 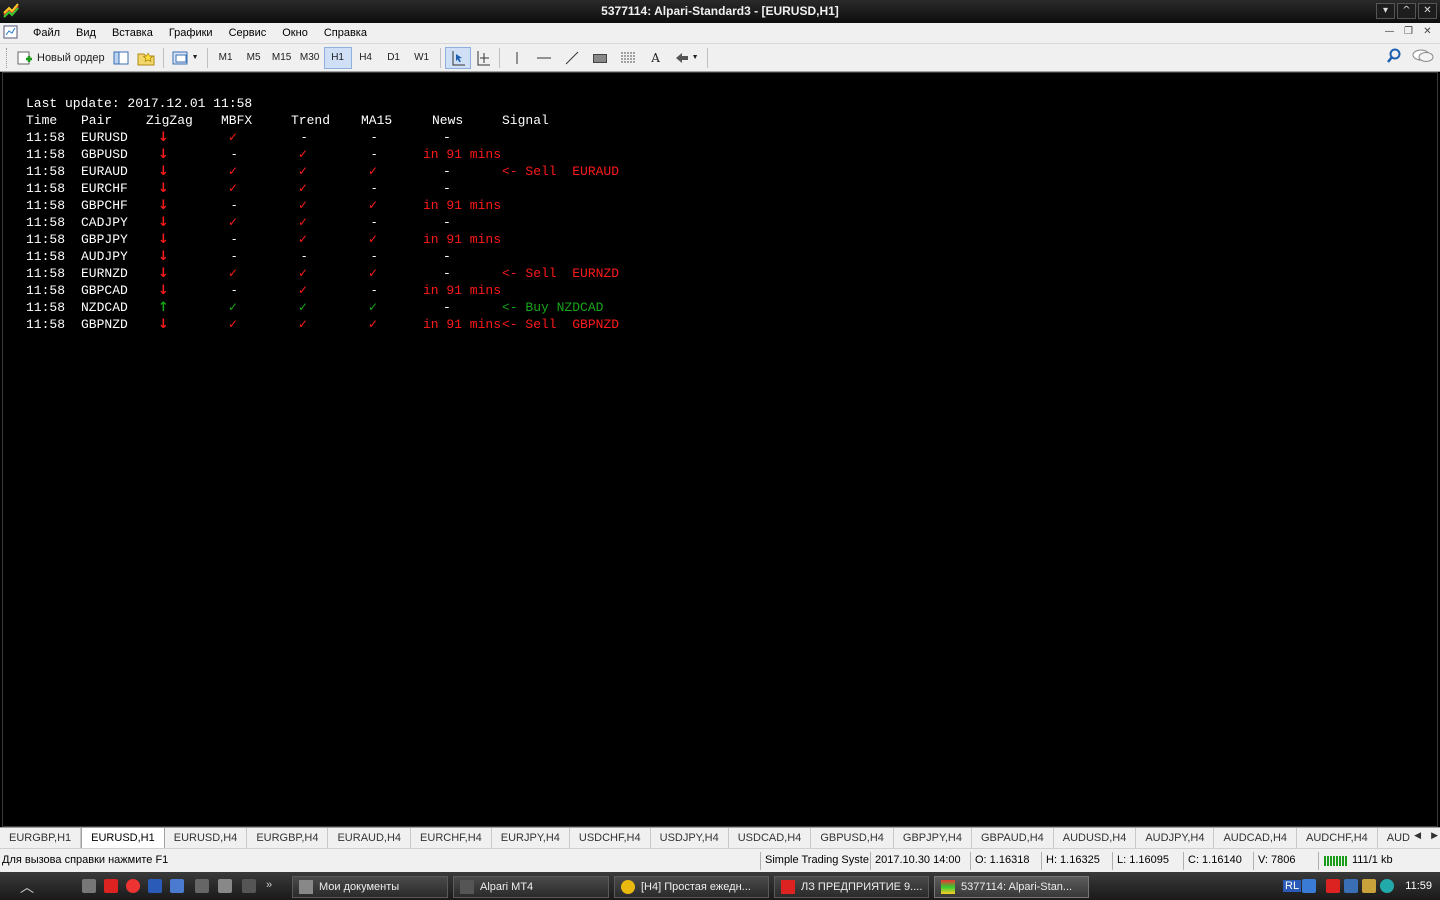 I want to click on task-alpari-mt4: Alpari MT4, so click(x=531, y=887).